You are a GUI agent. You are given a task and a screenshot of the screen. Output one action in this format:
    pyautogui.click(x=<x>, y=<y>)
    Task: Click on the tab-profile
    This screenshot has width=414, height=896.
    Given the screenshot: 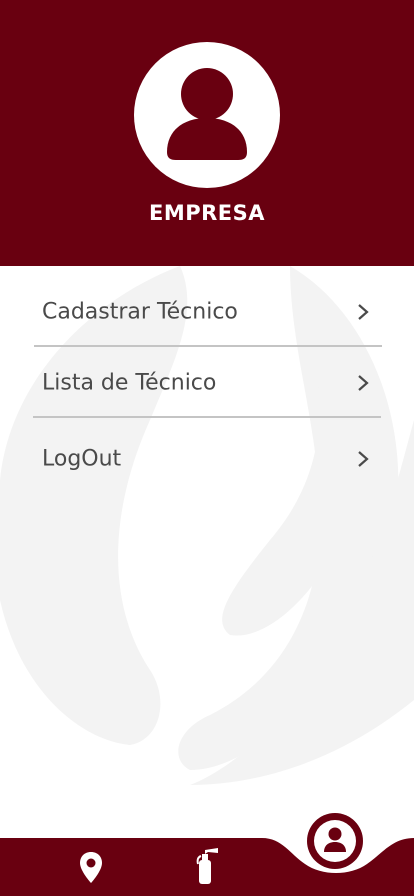 What is the action you would take?
    pyautogui.click(x=335, y=841)
    